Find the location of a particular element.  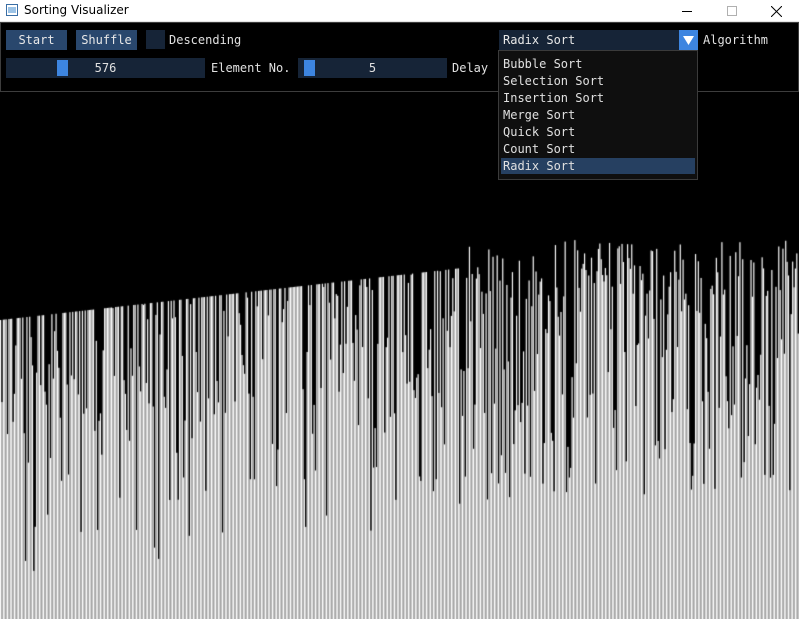

close-icon is located at coordinates (776, 11).